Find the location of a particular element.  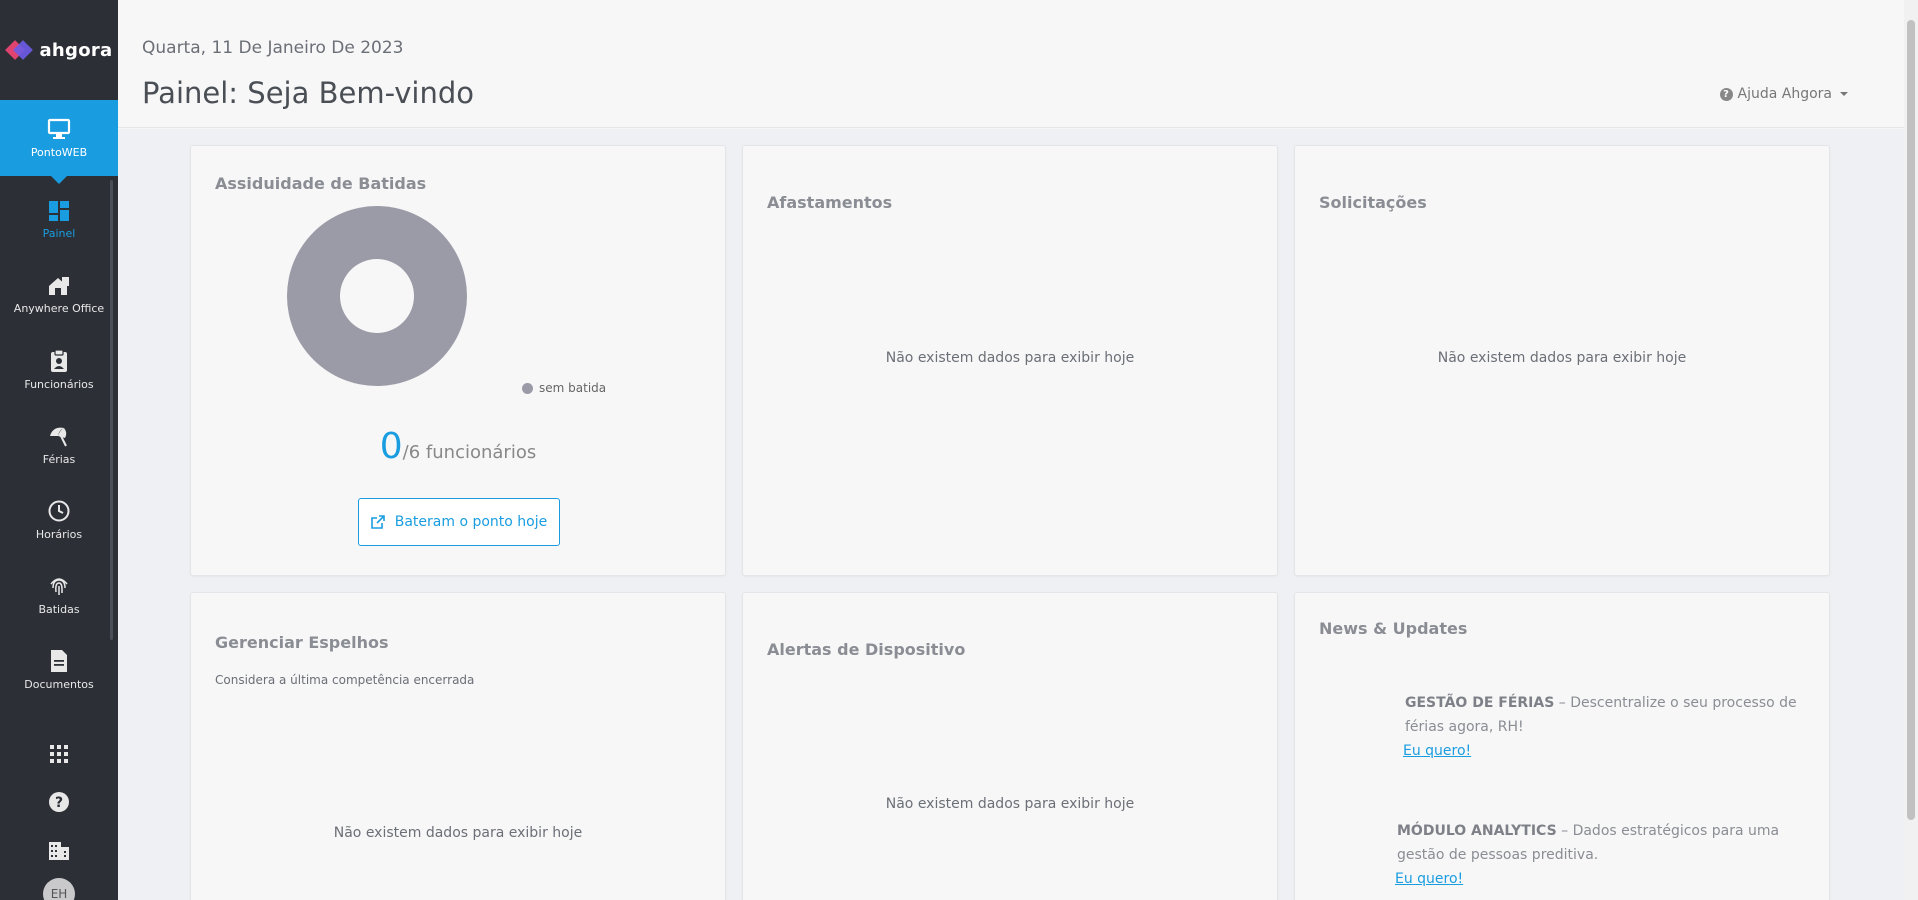

page-scrollbar is located at coordinates (1911, 450).